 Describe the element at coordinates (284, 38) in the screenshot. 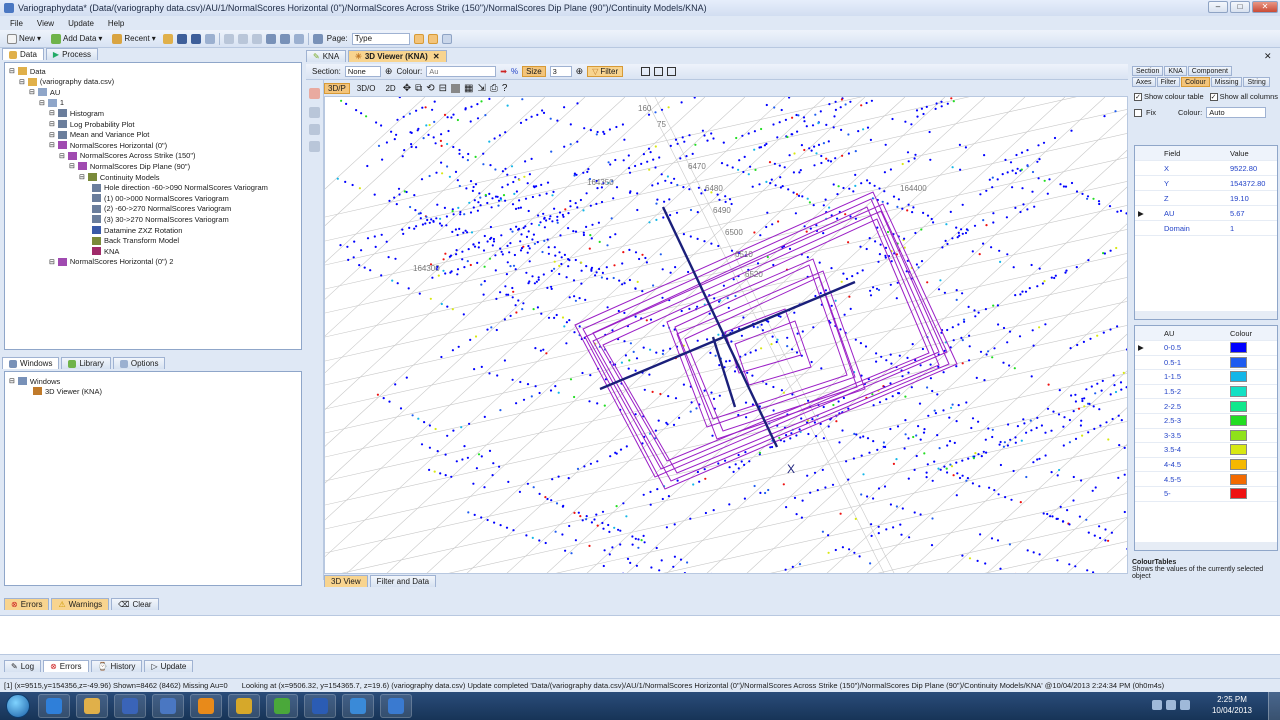

I see `redo-icon` at that location.